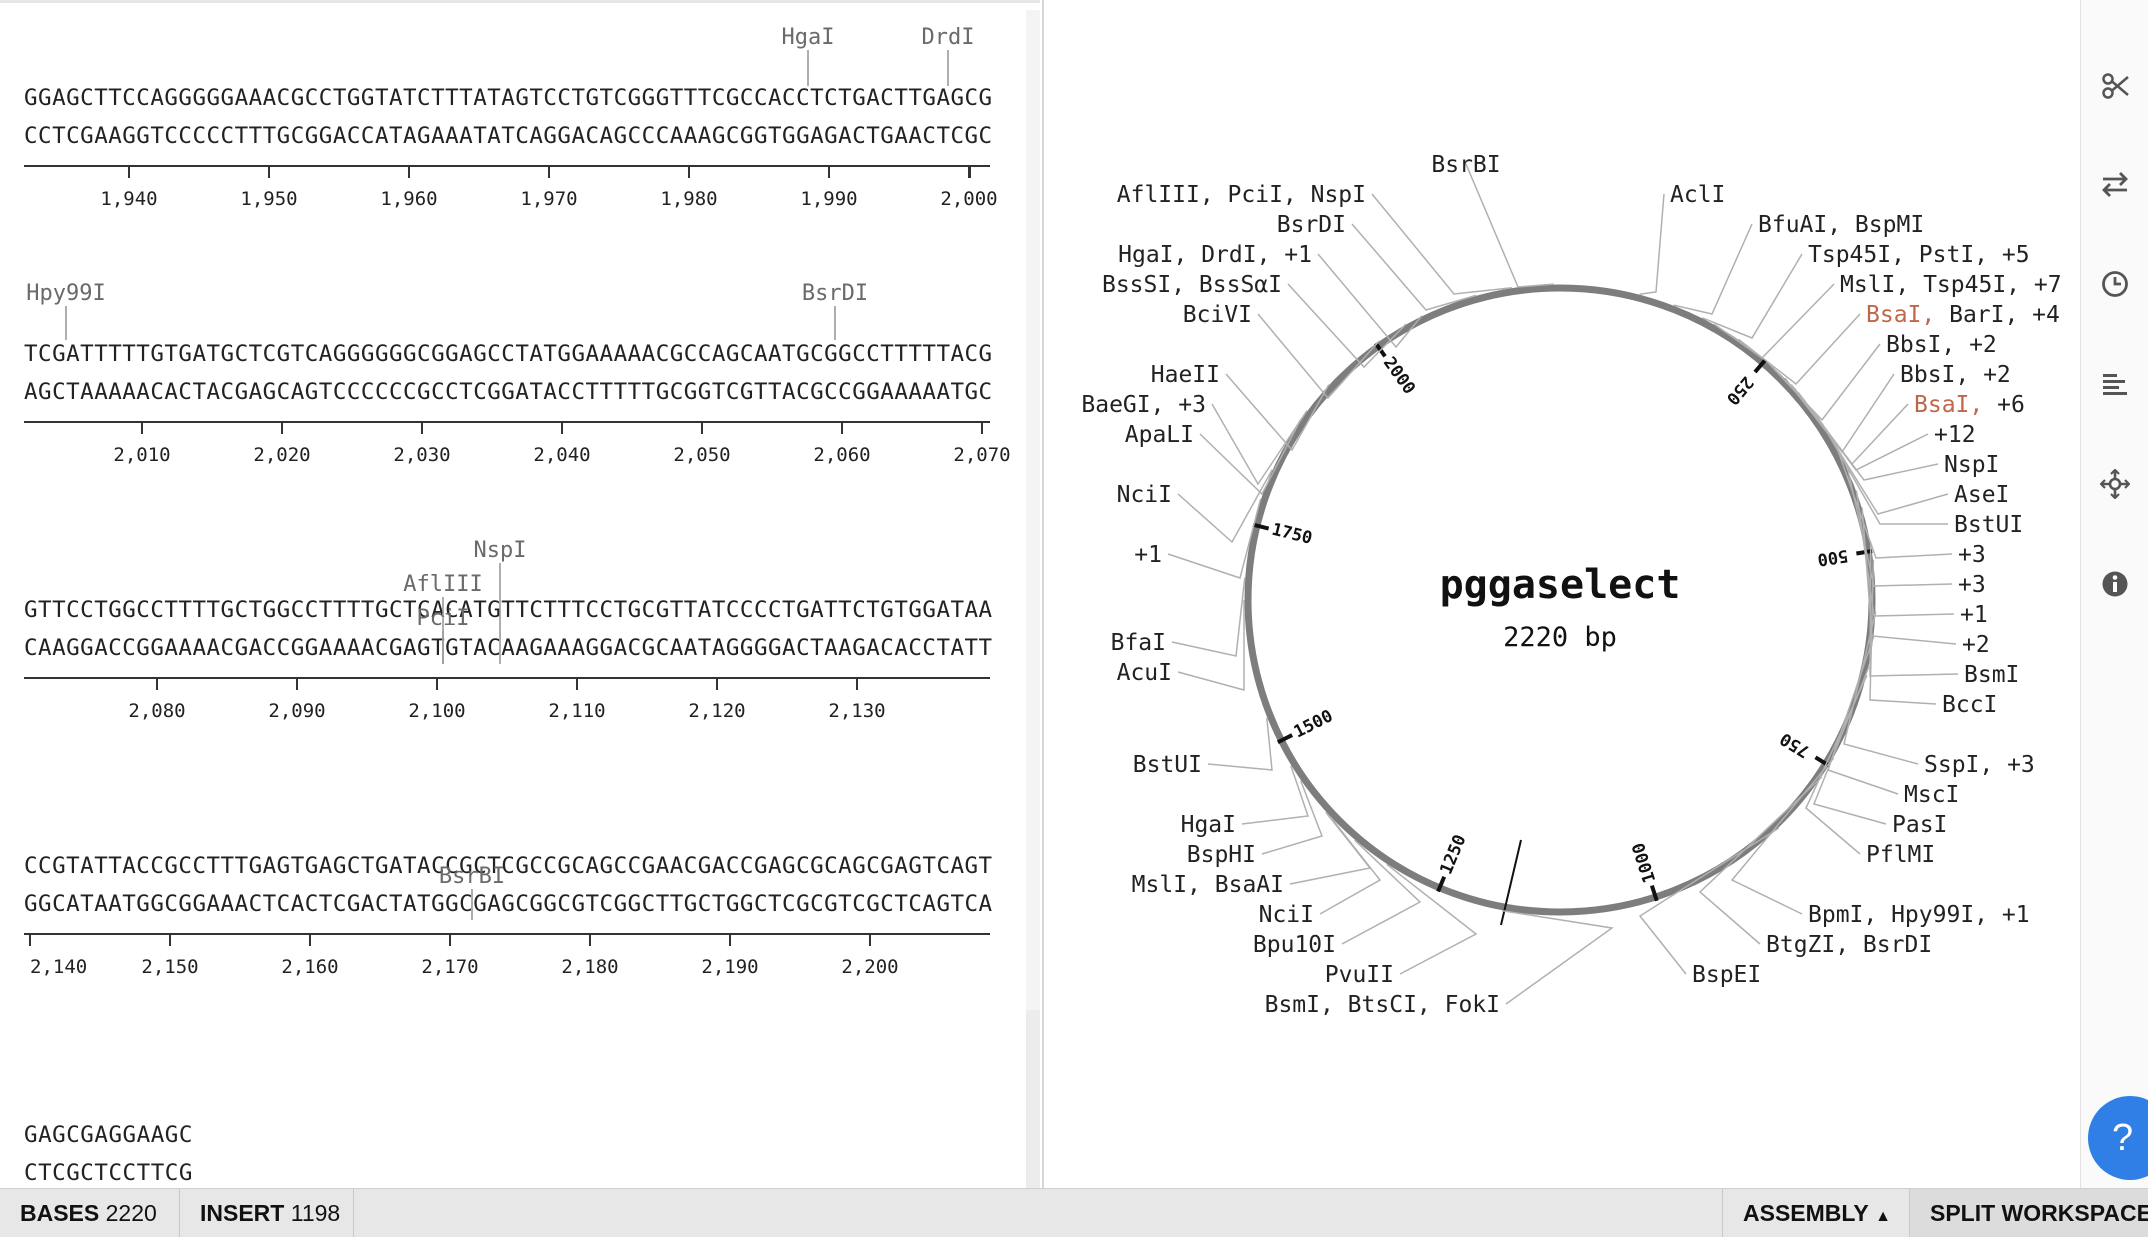 The width and height of the screenshot is (2148, 1241). What do you see at coordinates (1453, 854) in the screenshot?
I see `ring-tick-label: 1250` at bounding box center [1453, 854].